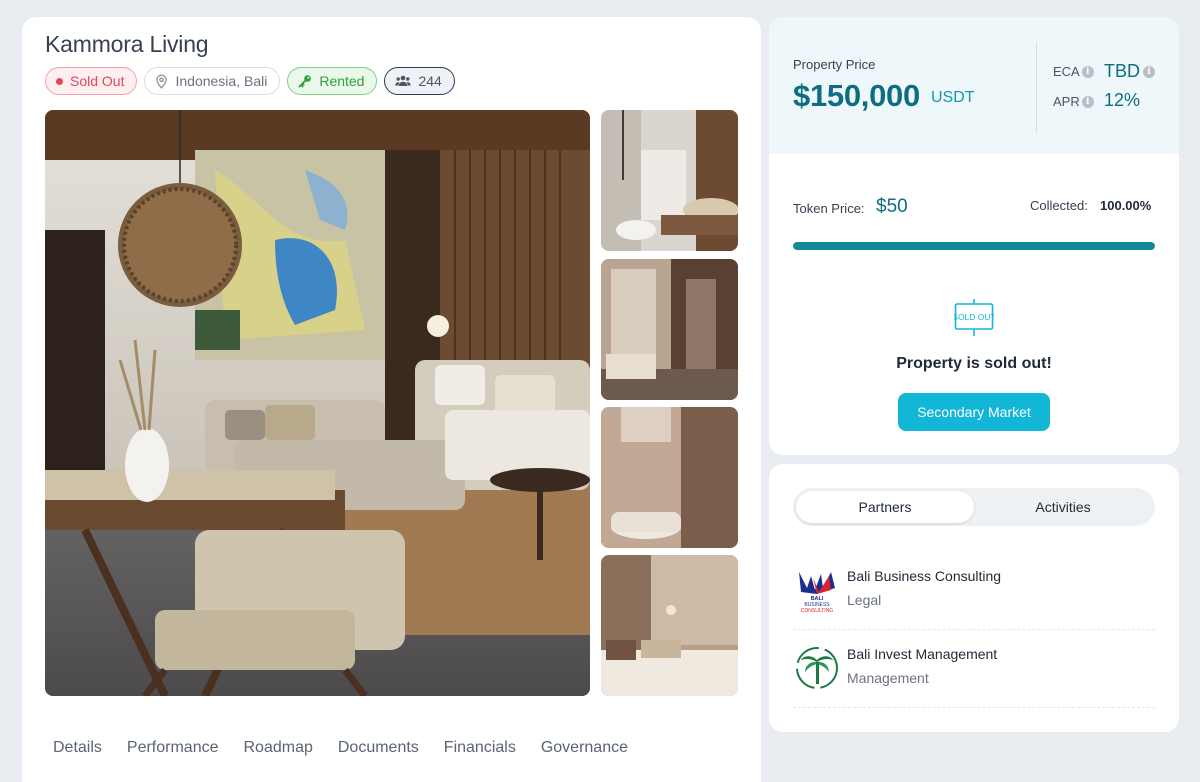 The height and width of the screenshot is (782, 1200). Describe the element at coordinates (1063, 507) in the screenshot. I see `tab-activities: Activities` at that location.